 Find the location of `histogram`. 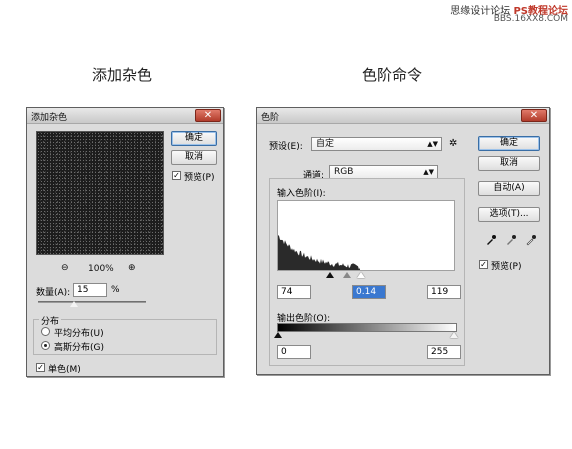

histogram is located at coordinates (366, 235).